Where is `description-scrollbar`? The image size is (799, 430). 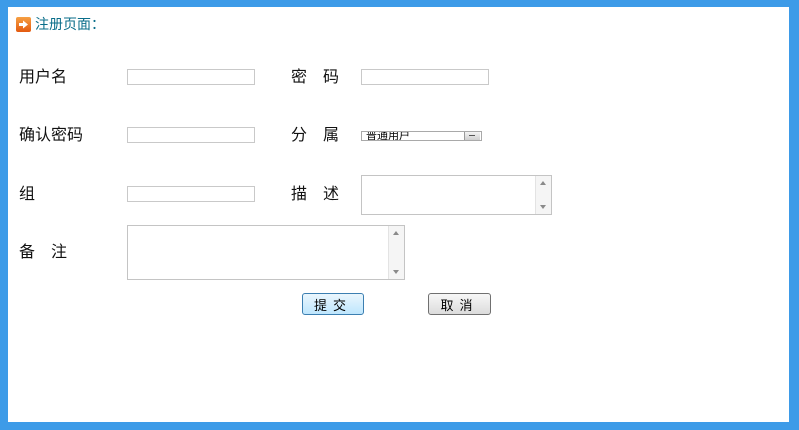 description-scrollbar is located at coordinates (543, 195).